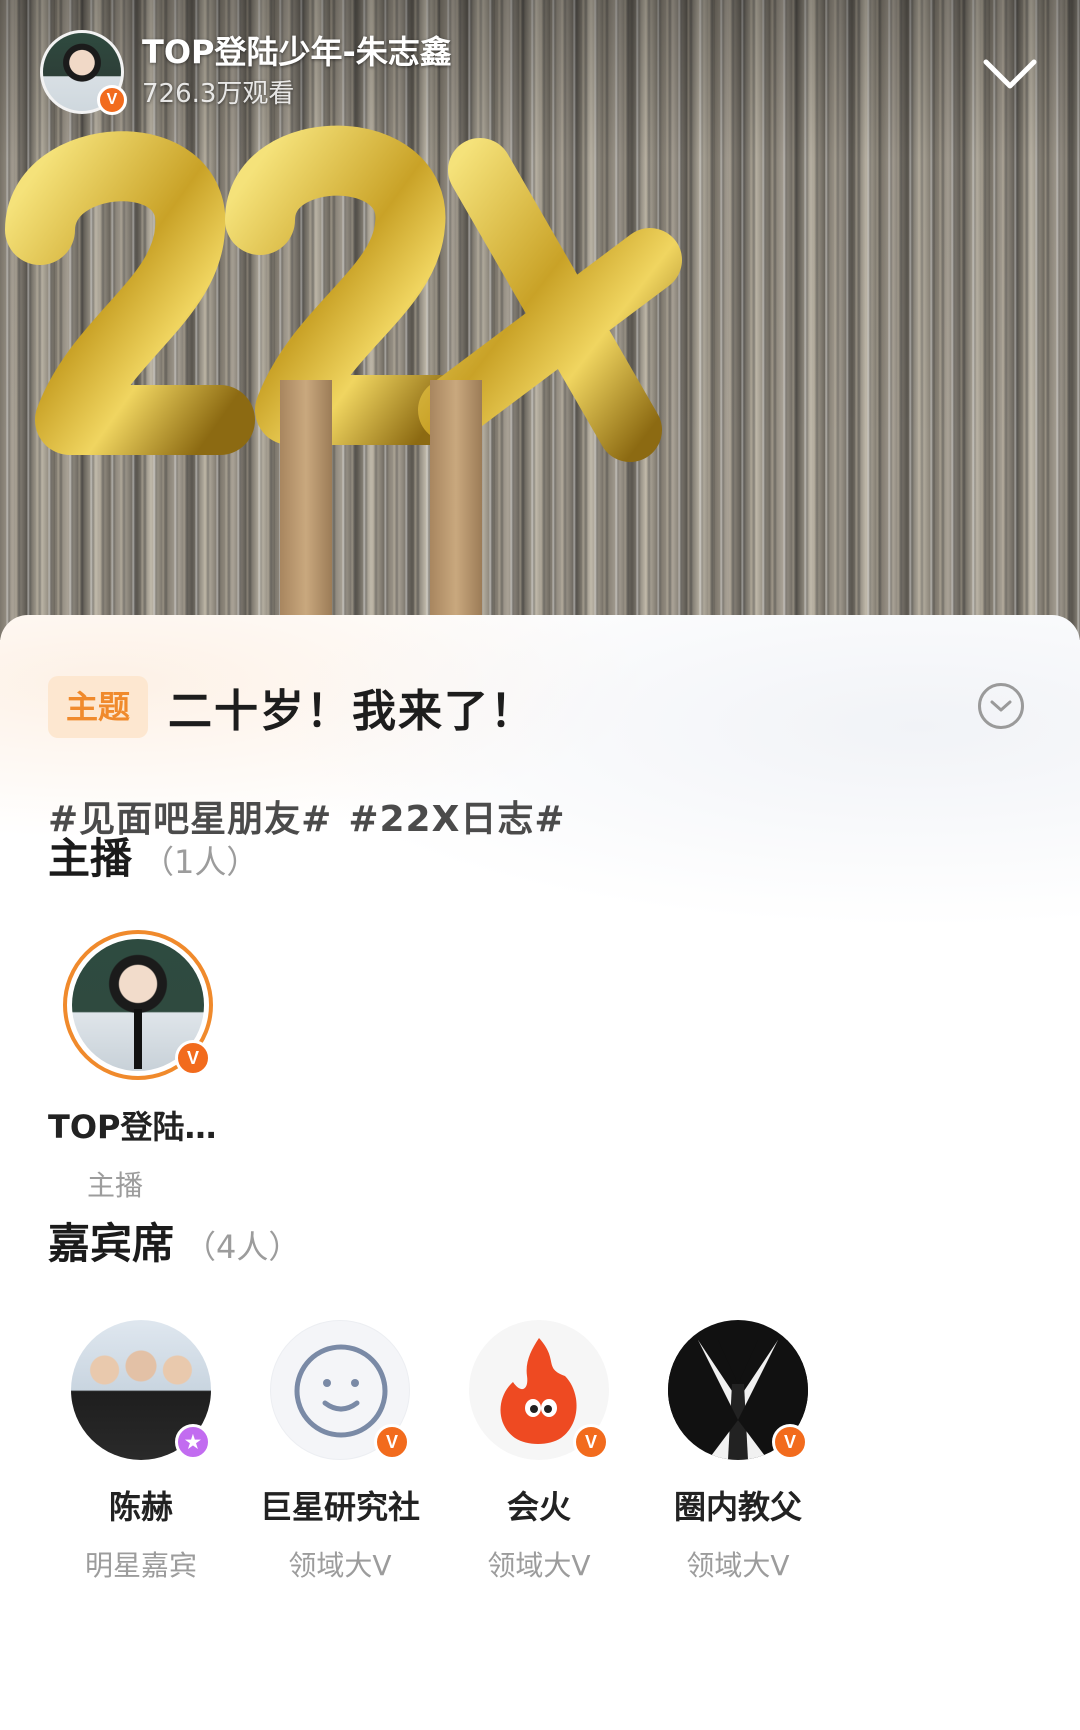  Describe the element at coordinates (218, 94) in the screenshot. I see `view-count: 726.3万观看` at that location.